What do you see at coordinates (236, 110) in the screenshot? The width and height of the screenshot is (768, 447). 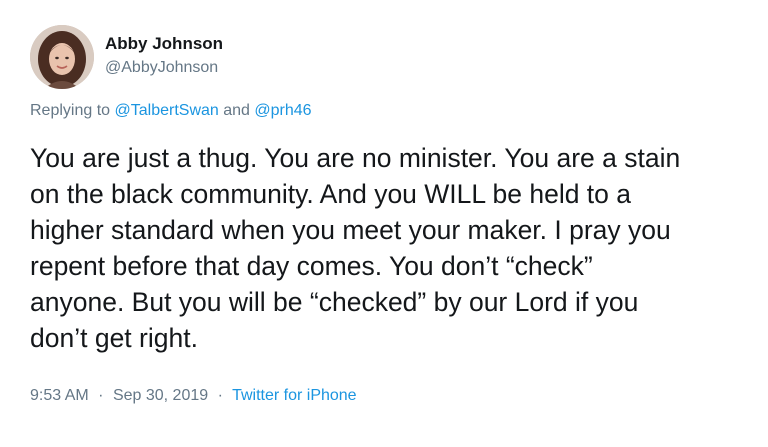 I see `replying-to-conjunction: and` at bounding box center [236, 110].